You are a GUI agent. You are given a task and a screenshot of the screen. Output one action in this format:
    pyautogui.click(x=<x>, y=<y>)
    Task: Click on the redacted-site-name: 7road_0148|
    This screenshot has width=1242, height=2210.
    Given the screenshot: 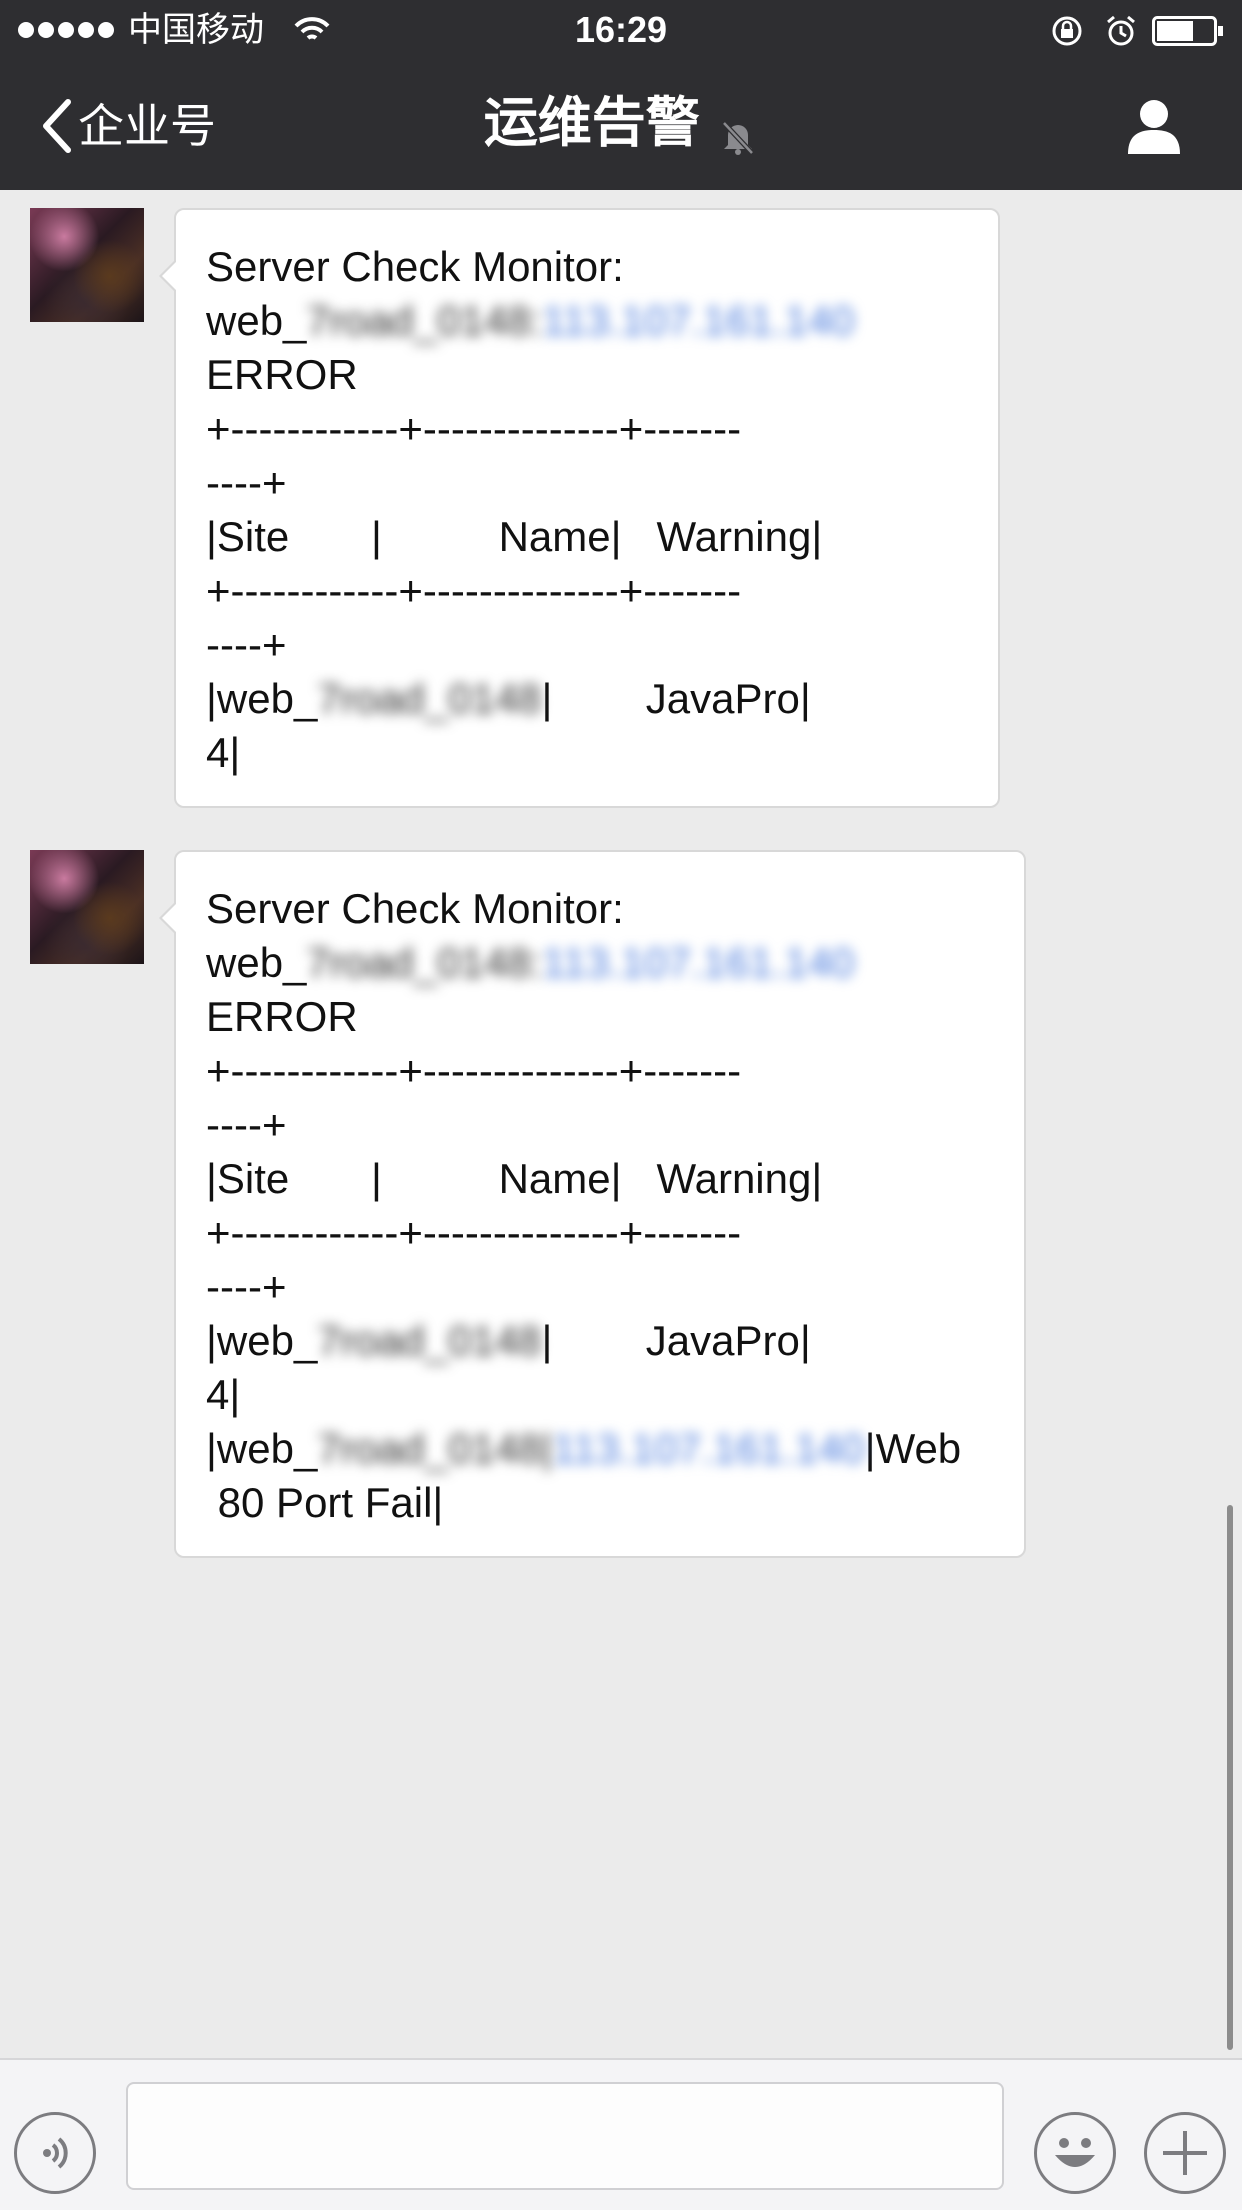 What is the action you would take?
    pyautogui.click(x=435, y=1448)
    